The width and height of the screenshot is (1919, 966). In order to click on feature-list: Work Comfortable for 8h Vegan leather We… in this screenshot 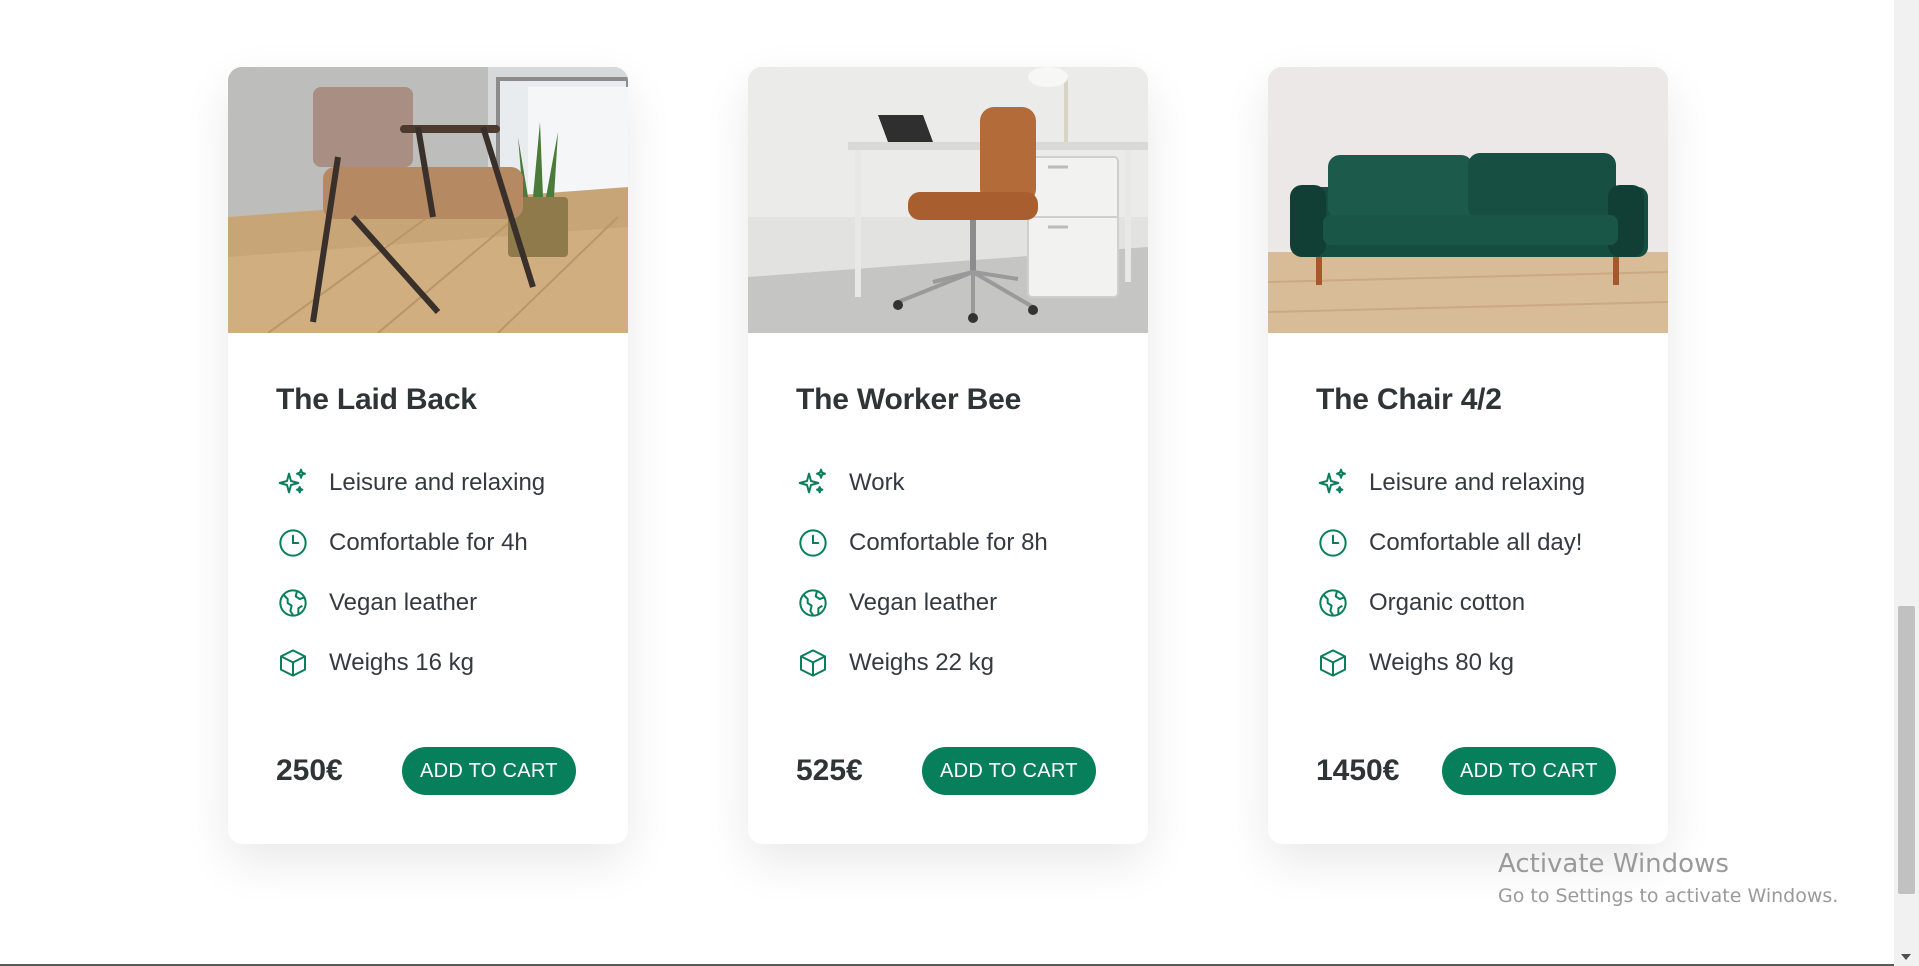, I will do `click(948, 573)`.